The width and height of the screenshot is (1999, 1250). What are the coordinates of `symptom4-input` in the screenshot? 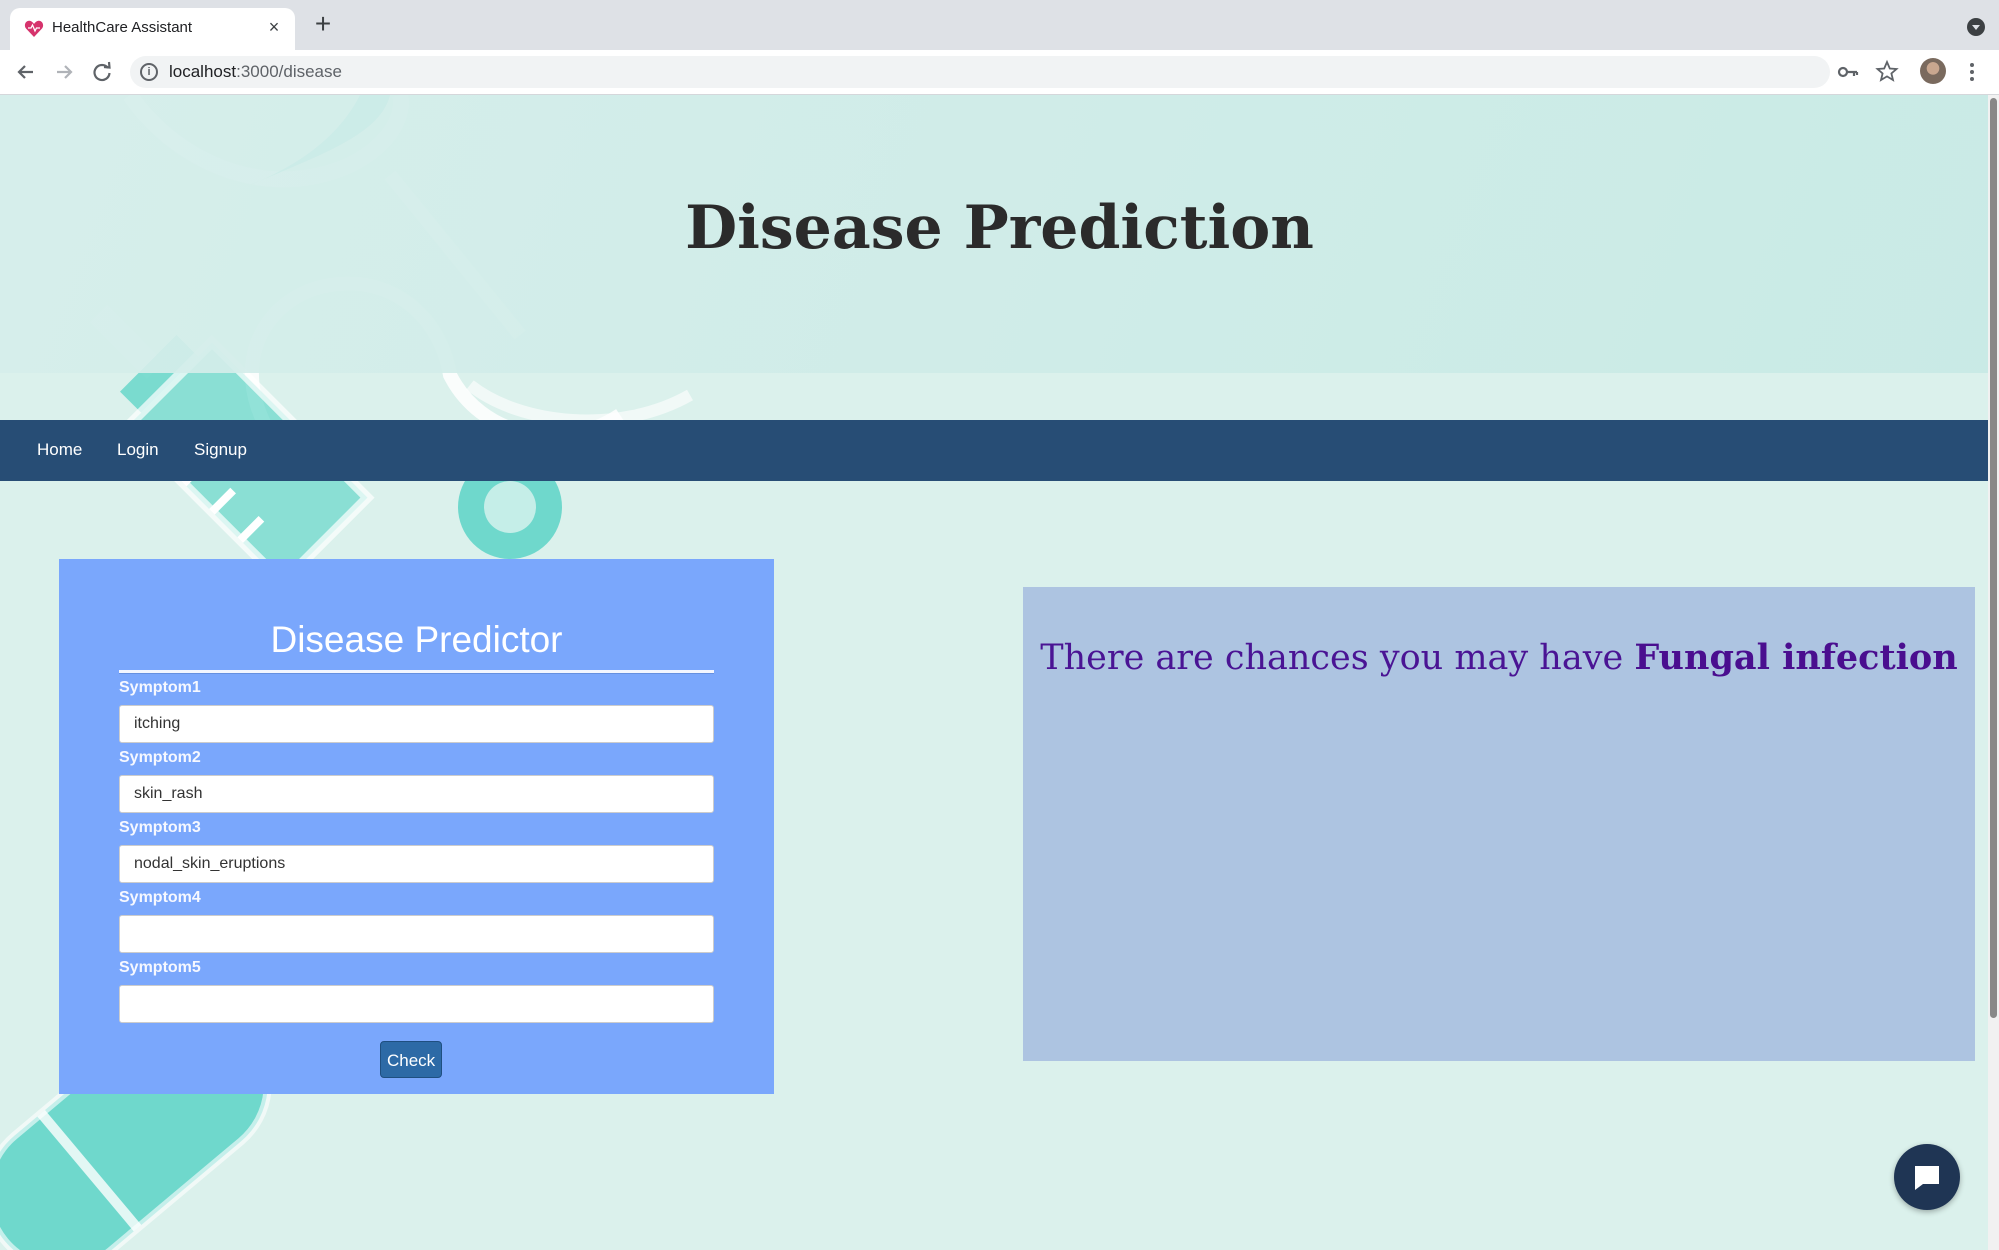 It's located at (416, 934).